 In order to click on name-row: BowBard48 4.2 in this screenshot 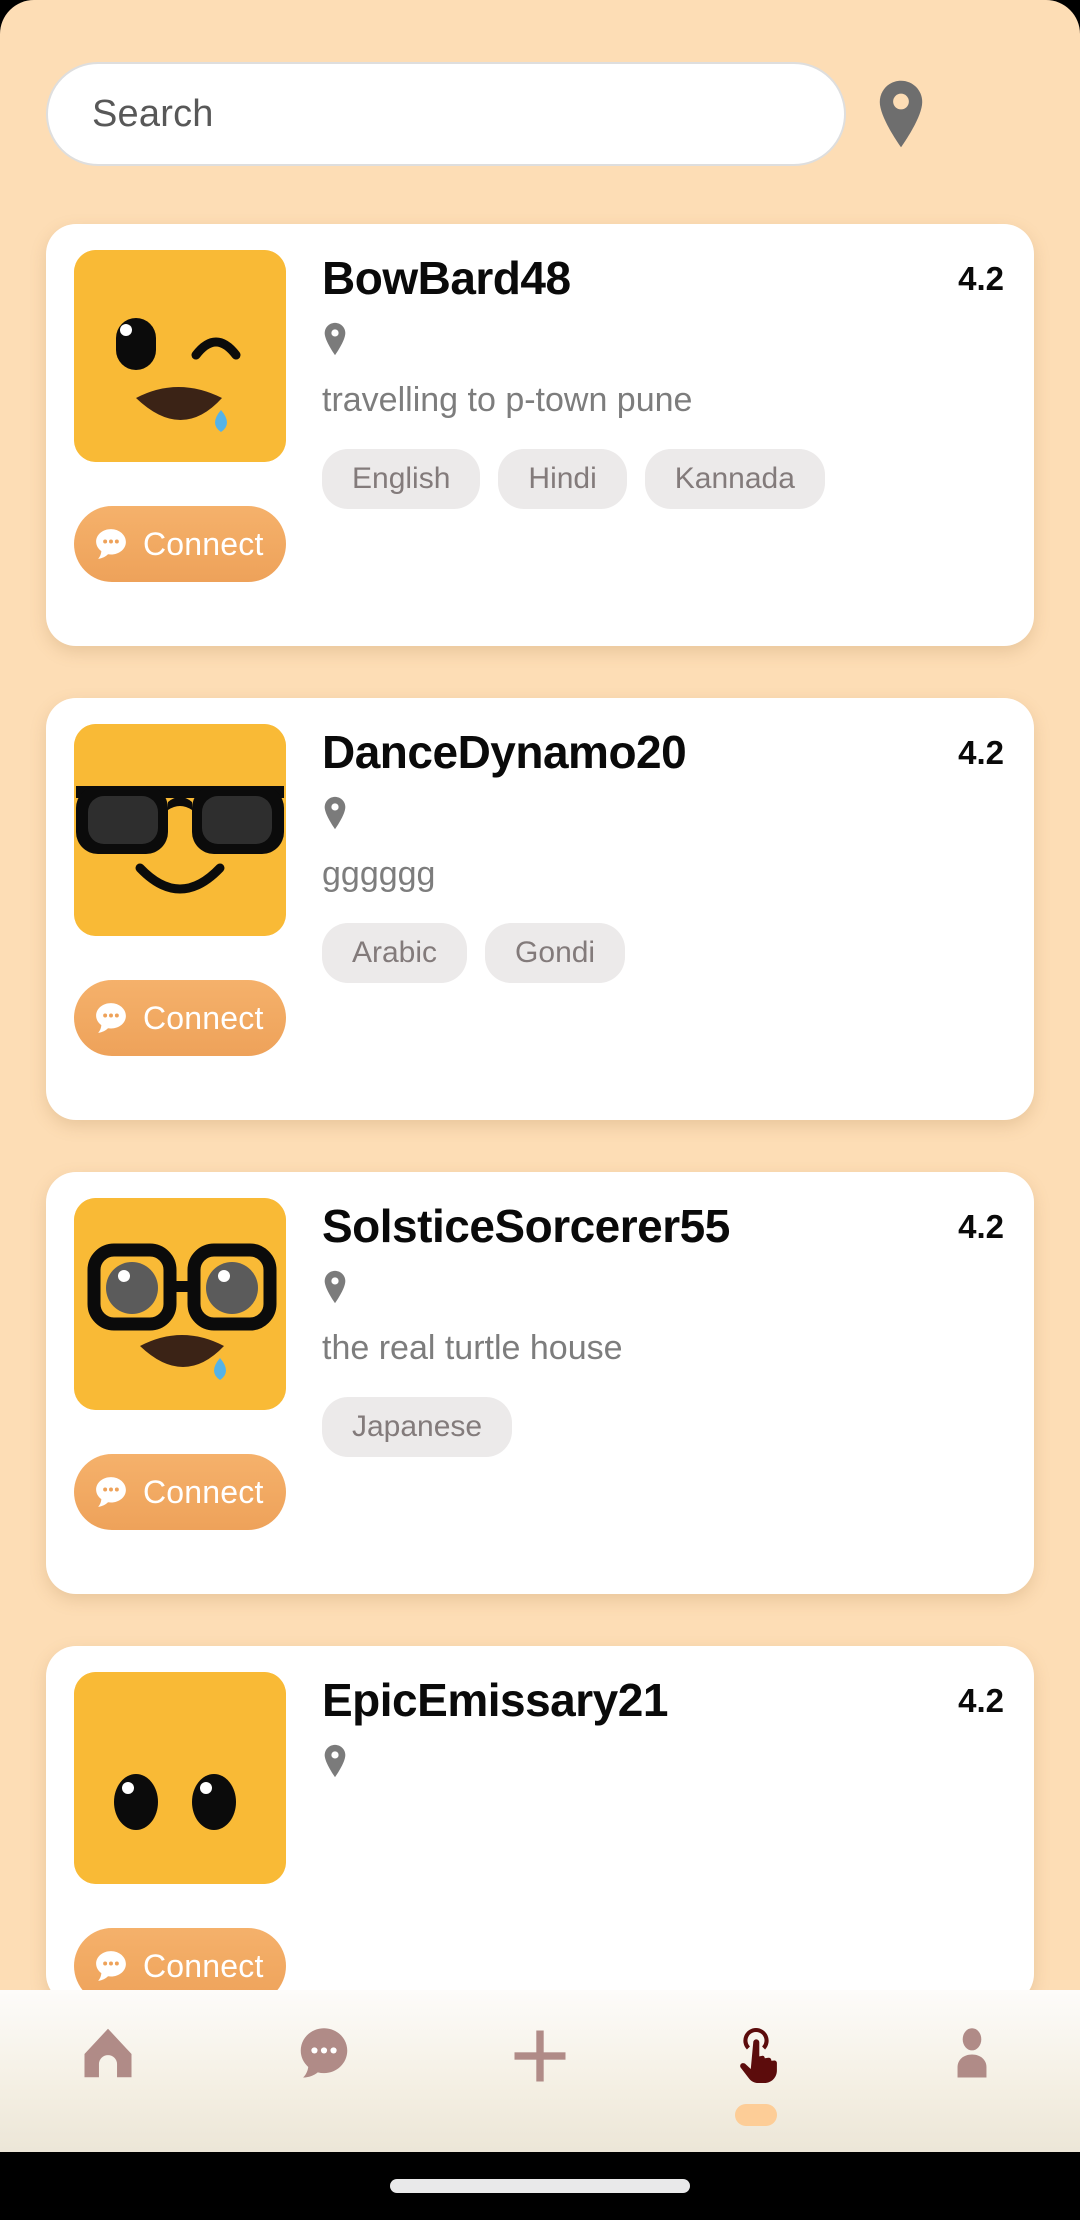, I will do `click(663, 278)`.